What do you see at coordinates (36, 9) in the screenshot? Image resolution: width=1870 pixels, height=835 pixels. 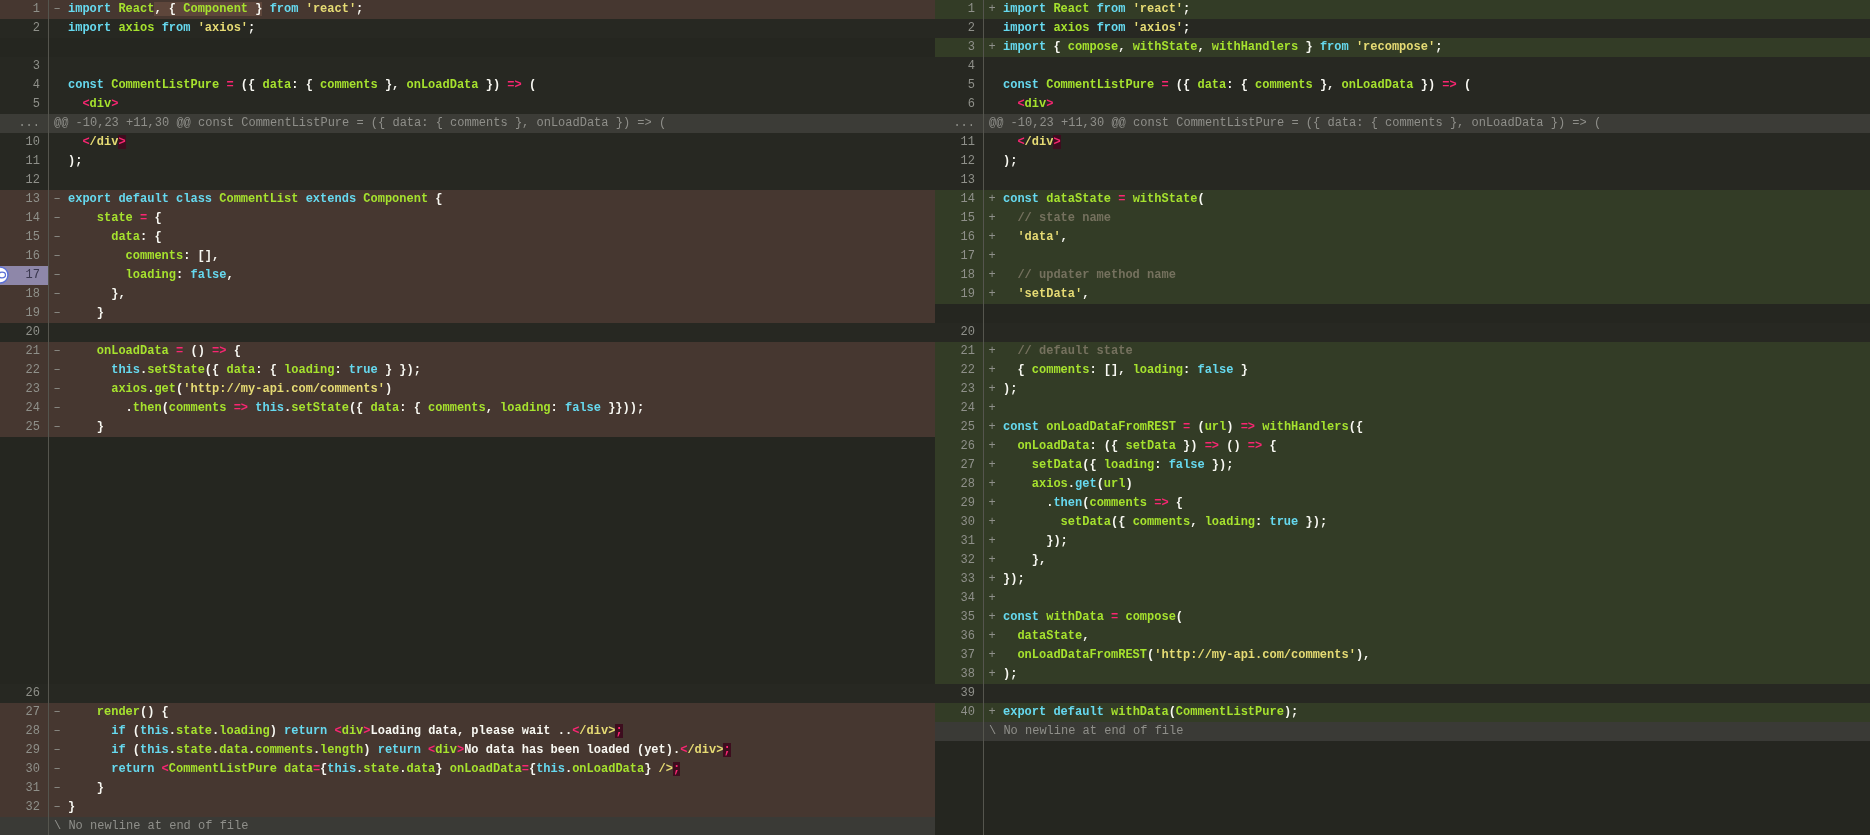 I see `line-number: 1` at bounding box center [36, 9].